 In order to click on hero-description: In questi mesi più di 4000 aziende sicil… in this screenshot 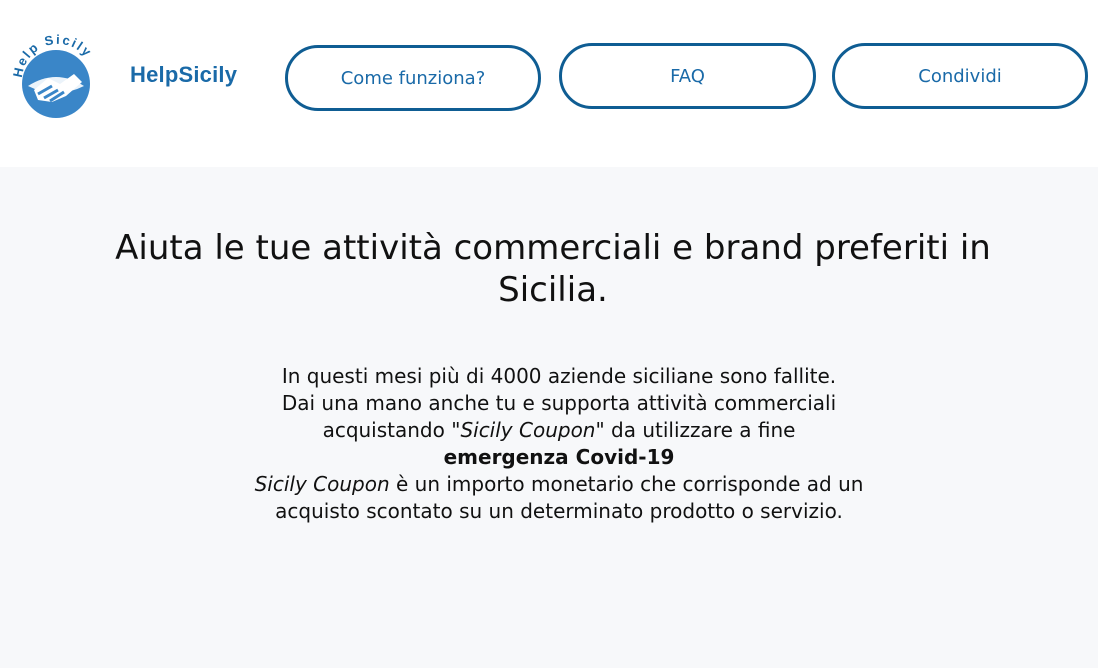, I will do `click(559, 444)`.